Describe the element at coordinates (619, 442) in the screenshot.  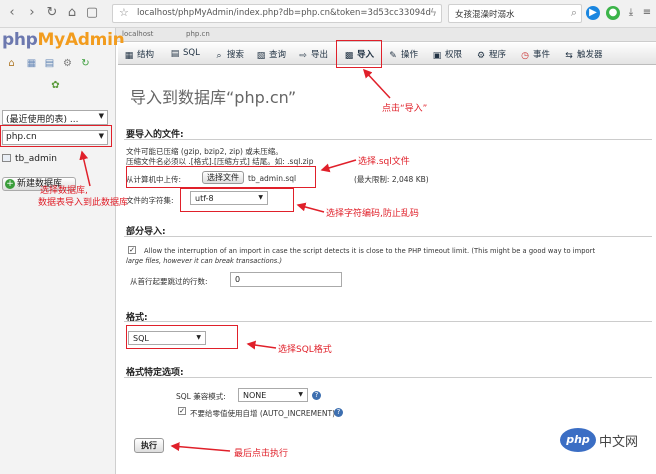
I see `watermark-text: 中文网` at that location.